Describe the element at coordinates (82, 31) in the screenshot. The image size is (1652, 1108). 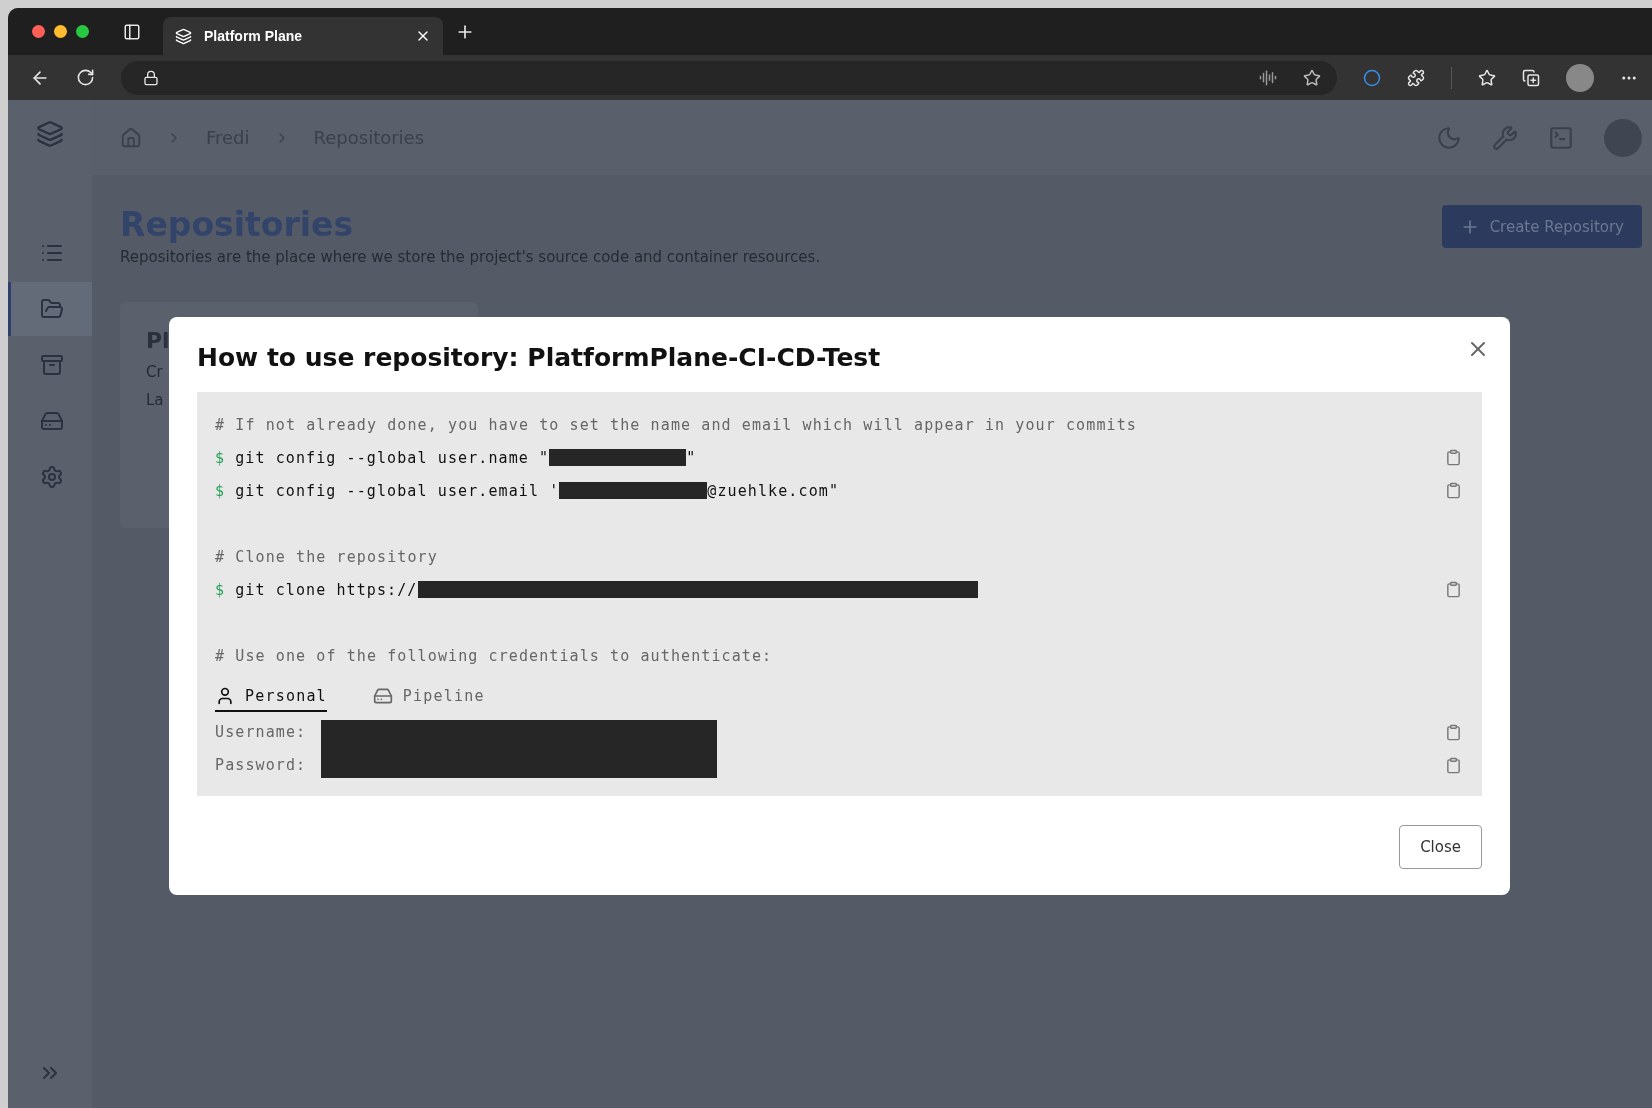
I see `maximize-window-dot` at that location.